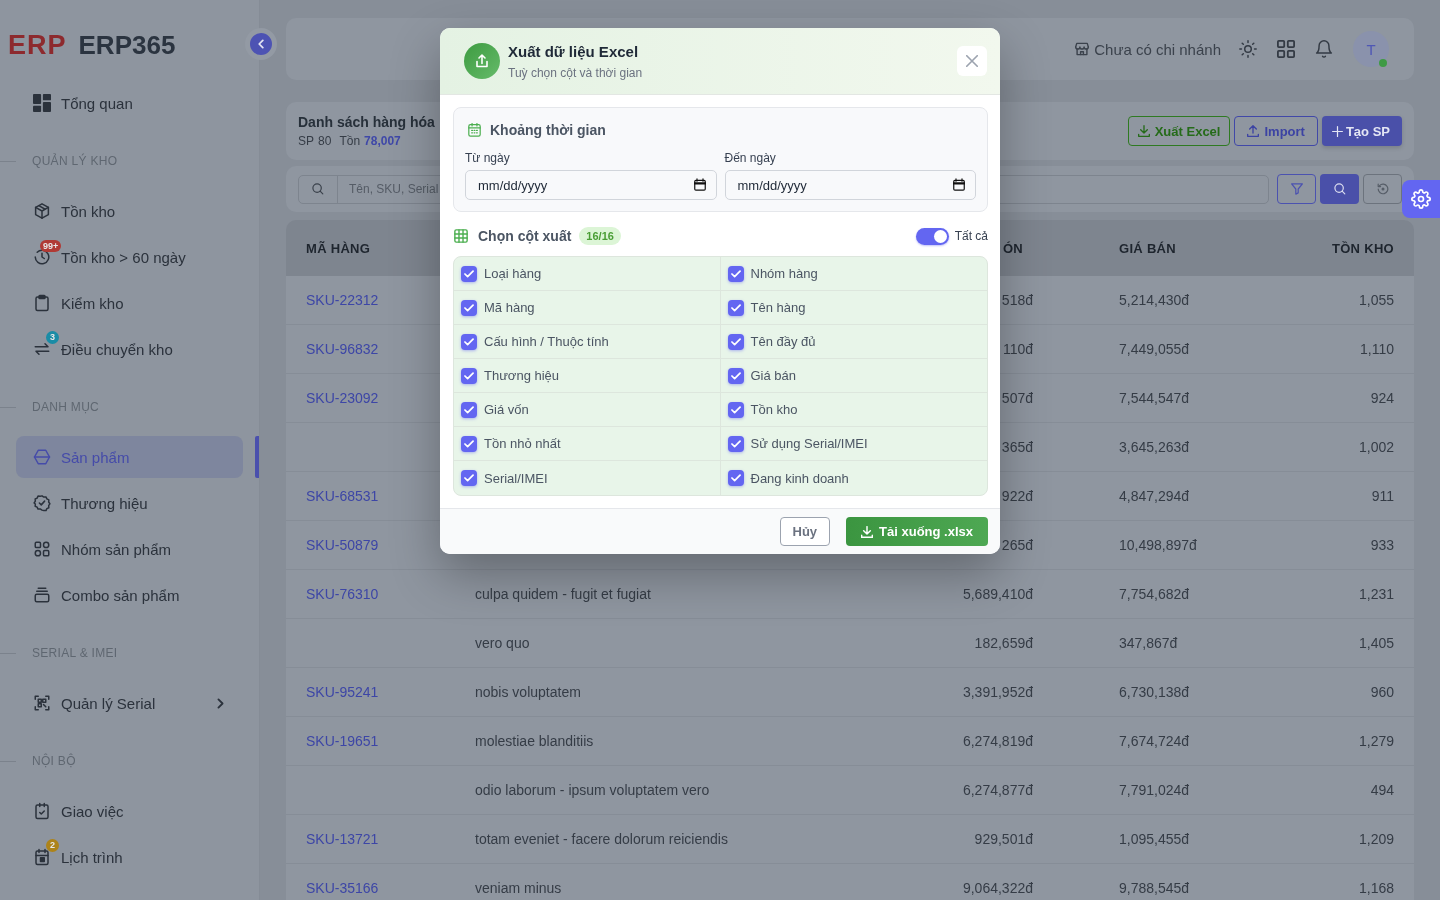 The image size is (1440, 900). Describe the element at coordinates (52, 845) in the screenshot. I see `count-badge: 2` at that location.